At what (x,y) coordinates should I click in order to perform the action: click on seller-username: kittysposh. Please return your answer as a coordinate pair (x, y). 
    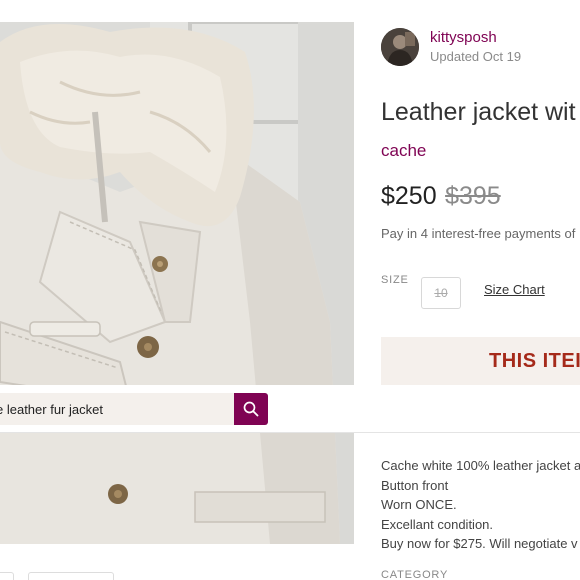
    Looking at the image, I should click on (475, 38).